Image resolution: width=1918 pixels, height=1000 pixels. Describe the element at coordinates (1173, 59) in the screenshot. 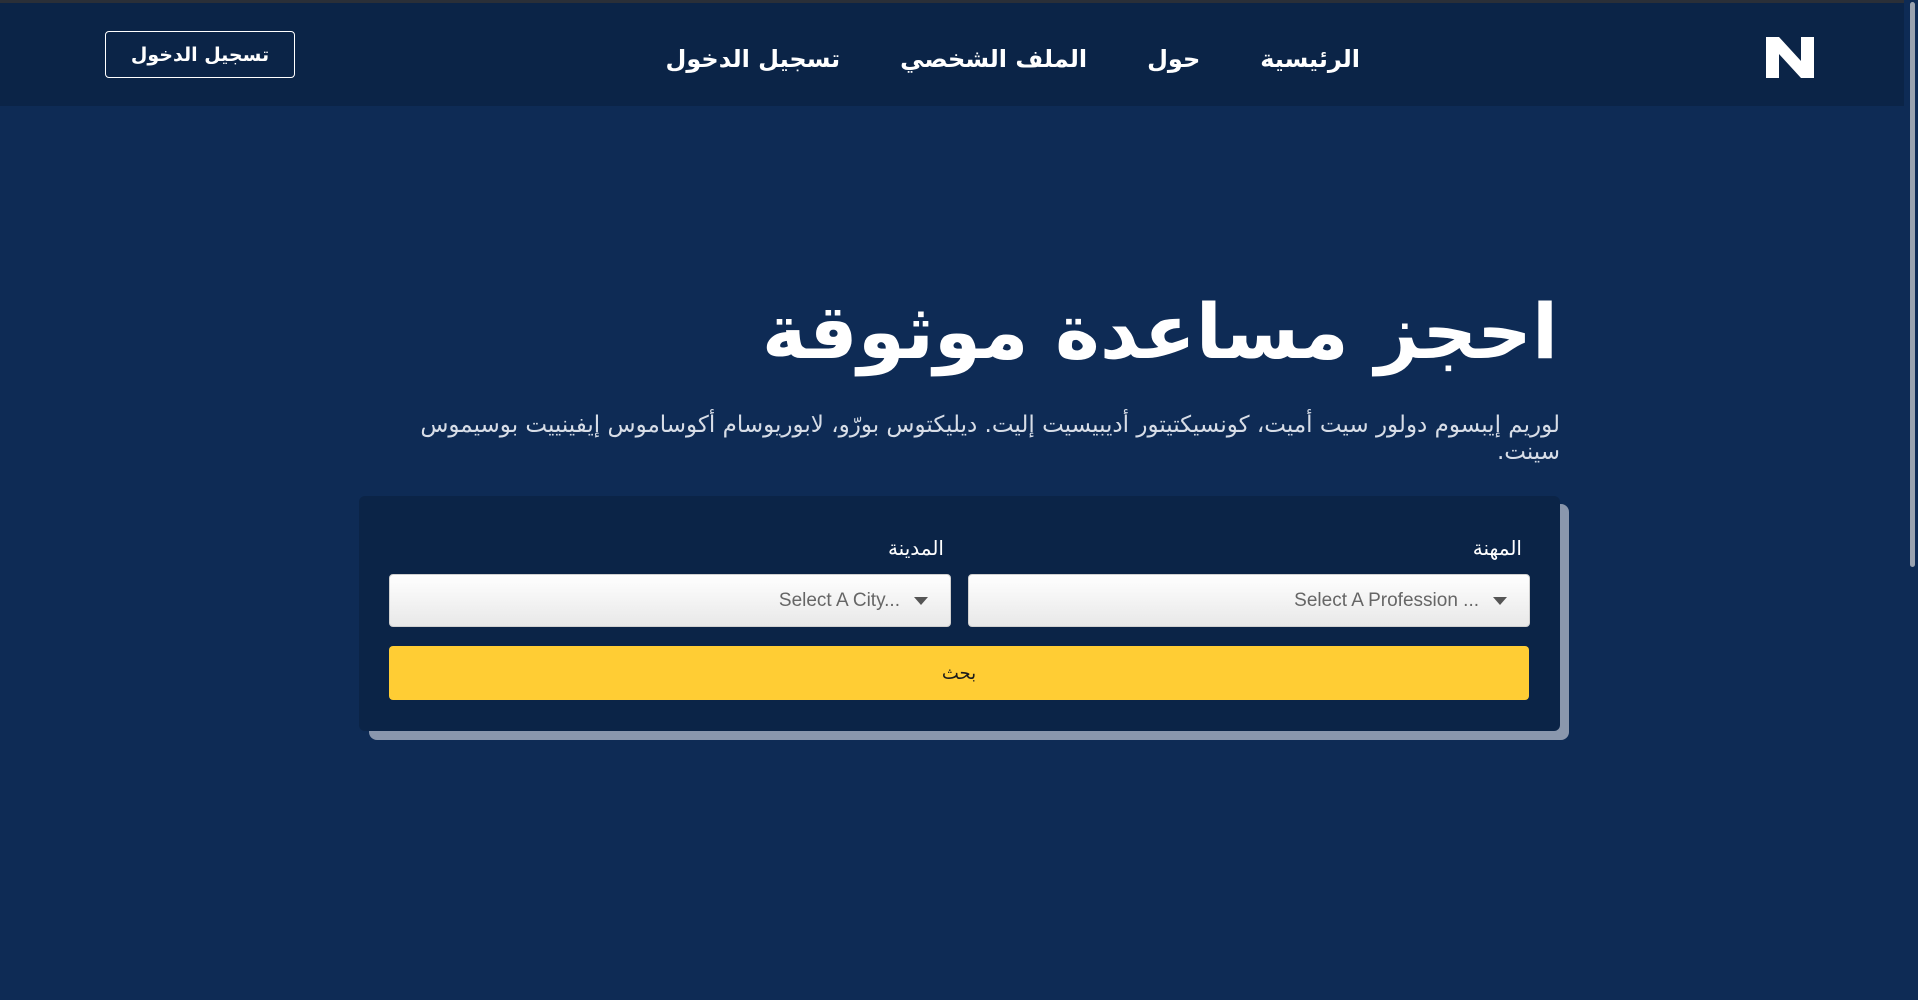

I see `nav-about: حول` at that location.